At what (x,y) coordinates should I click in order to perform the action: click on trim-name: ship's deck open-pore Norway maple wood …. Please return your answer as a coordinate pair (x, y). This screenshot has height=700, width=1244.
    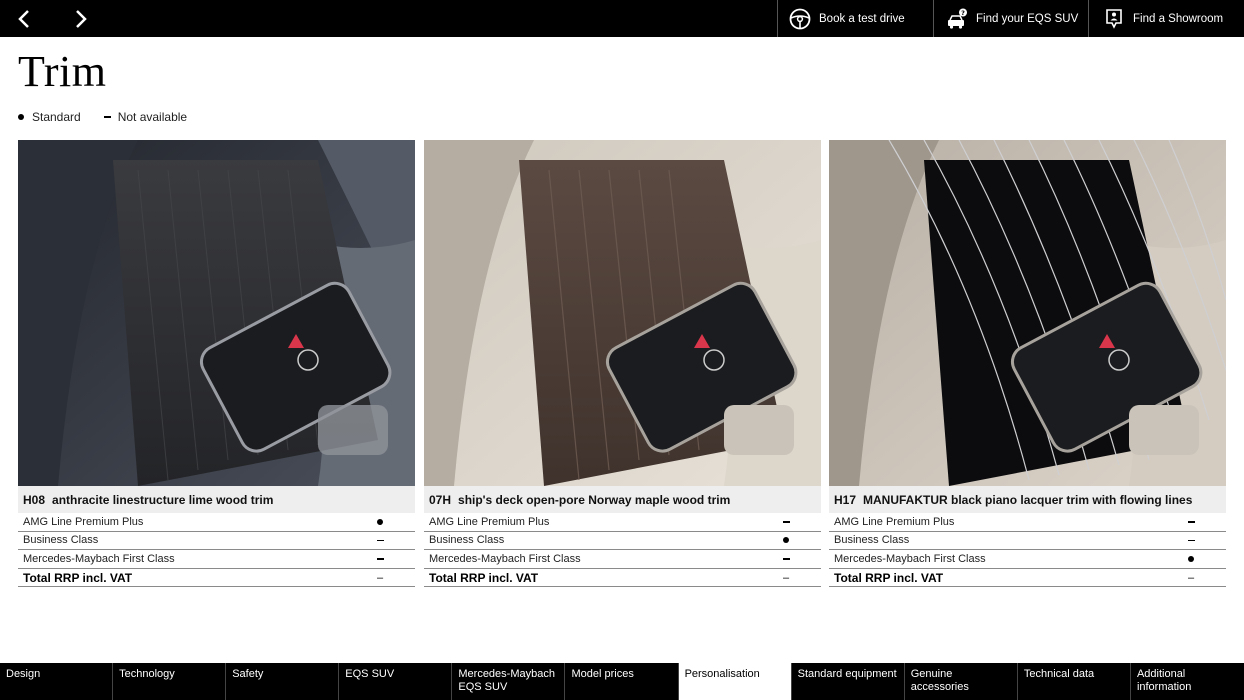
    Looking at the image, I should click on (594, 499).